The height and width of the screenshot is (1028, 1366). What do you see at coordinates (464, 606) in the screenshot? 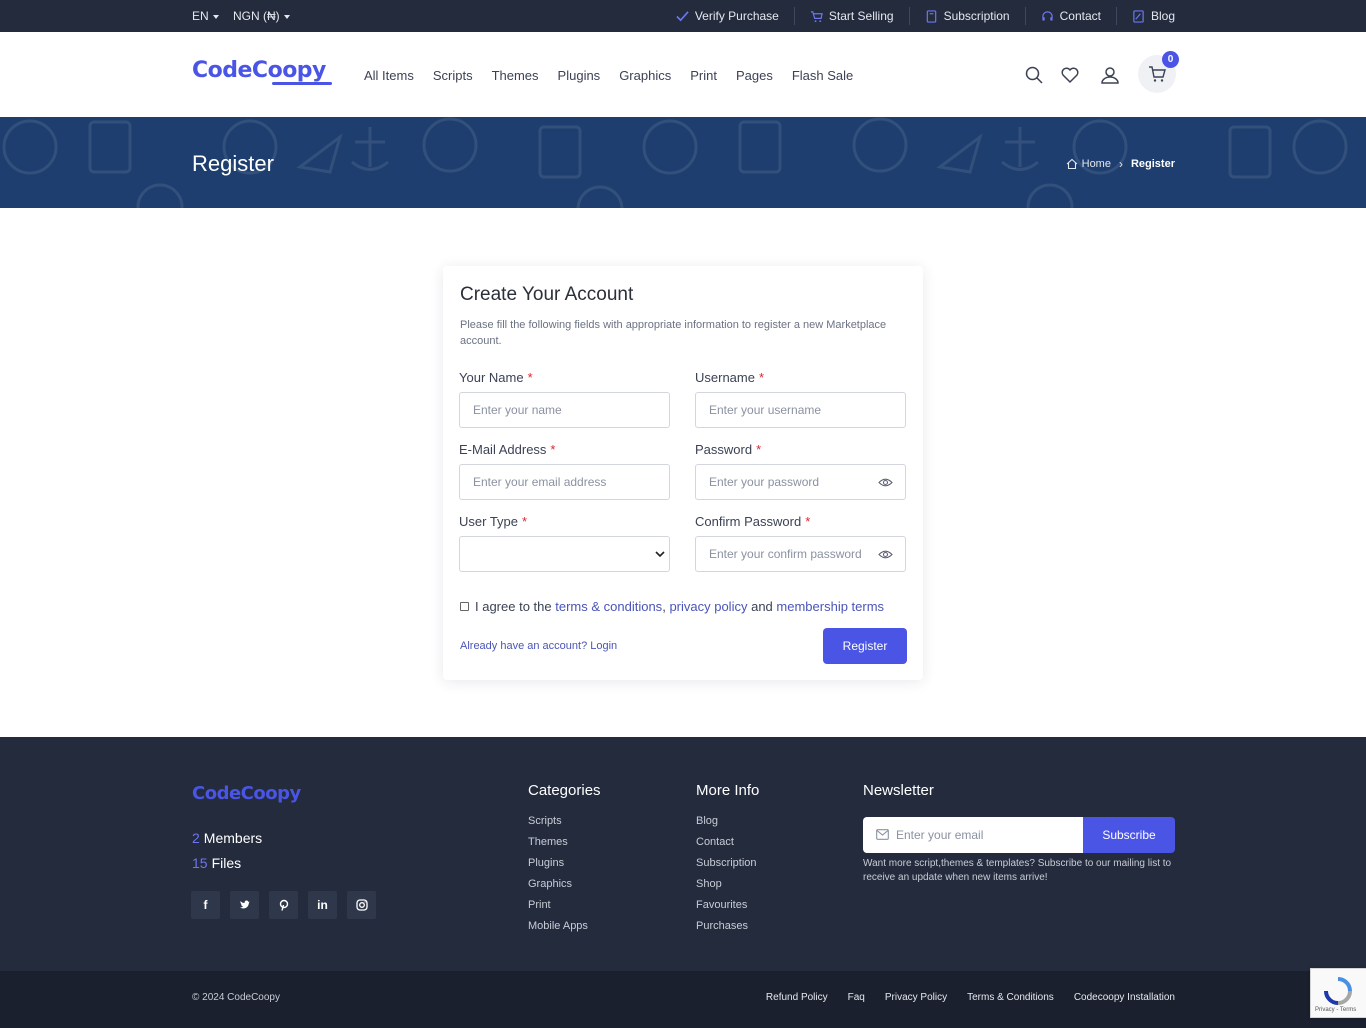
I see `agree-checkbox` at bounding box center [464, 606].